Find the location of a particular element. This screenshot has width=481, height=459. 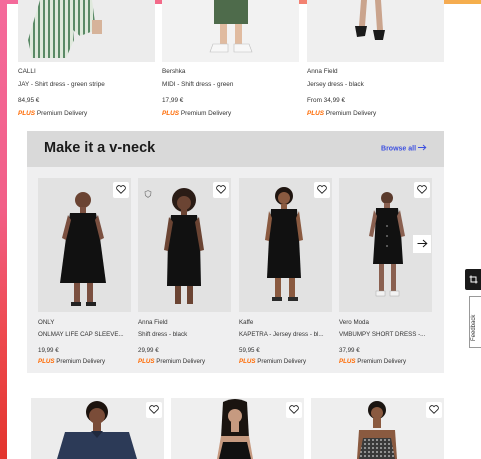

product-brand: Vero Moda is located at coordinates (354, 322).